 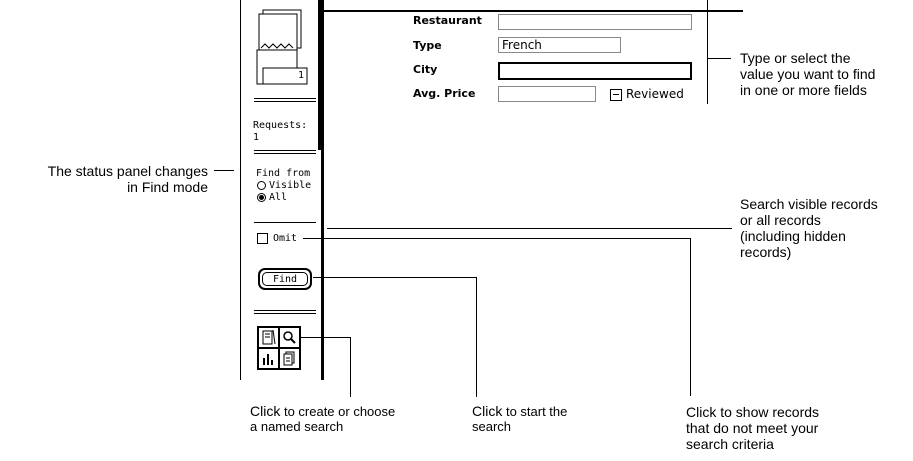 I want to click on callout-type-select-line3: in one or more fields, so click(x=803, y=90).